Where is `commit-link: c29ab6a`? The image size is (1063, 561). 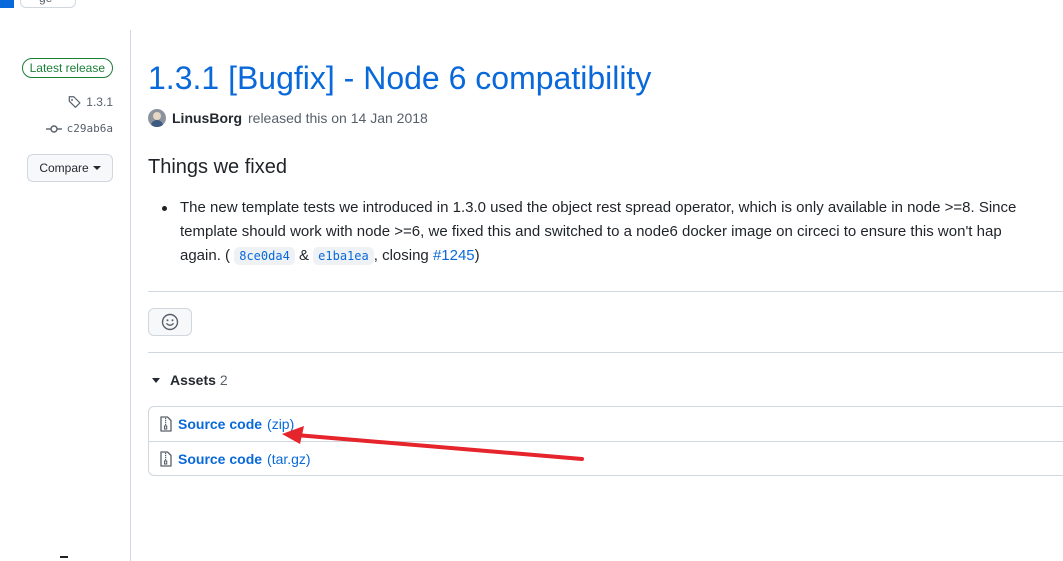
commit-link: c29ab6a is located at coordinates (79, 128).